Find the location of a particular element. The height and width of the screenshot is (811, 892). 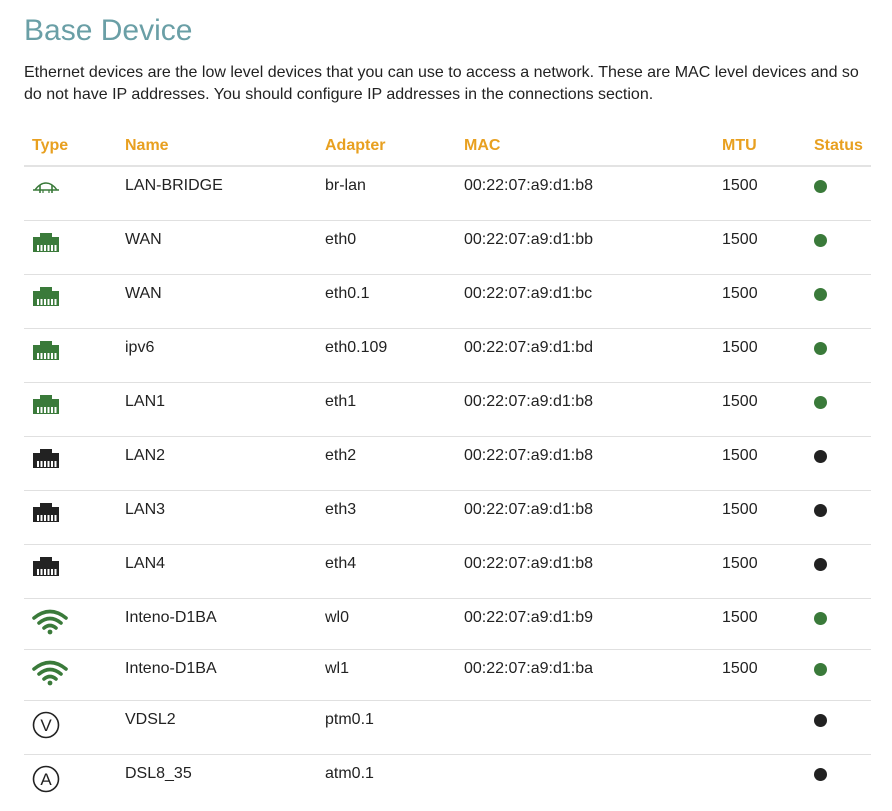

device-mac: 00:22:07:a9:d1:bb is located at coordinates (585, 248).